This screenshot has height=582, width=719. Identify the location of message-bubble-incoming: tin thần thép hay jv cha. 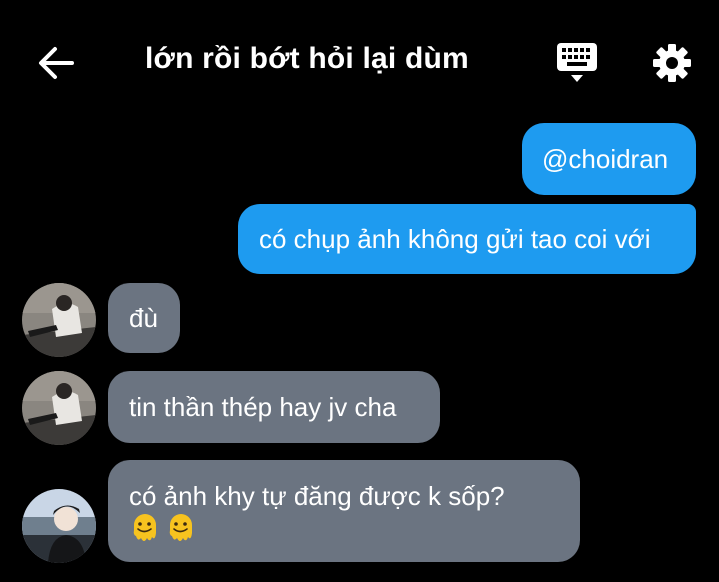
(274, 407).